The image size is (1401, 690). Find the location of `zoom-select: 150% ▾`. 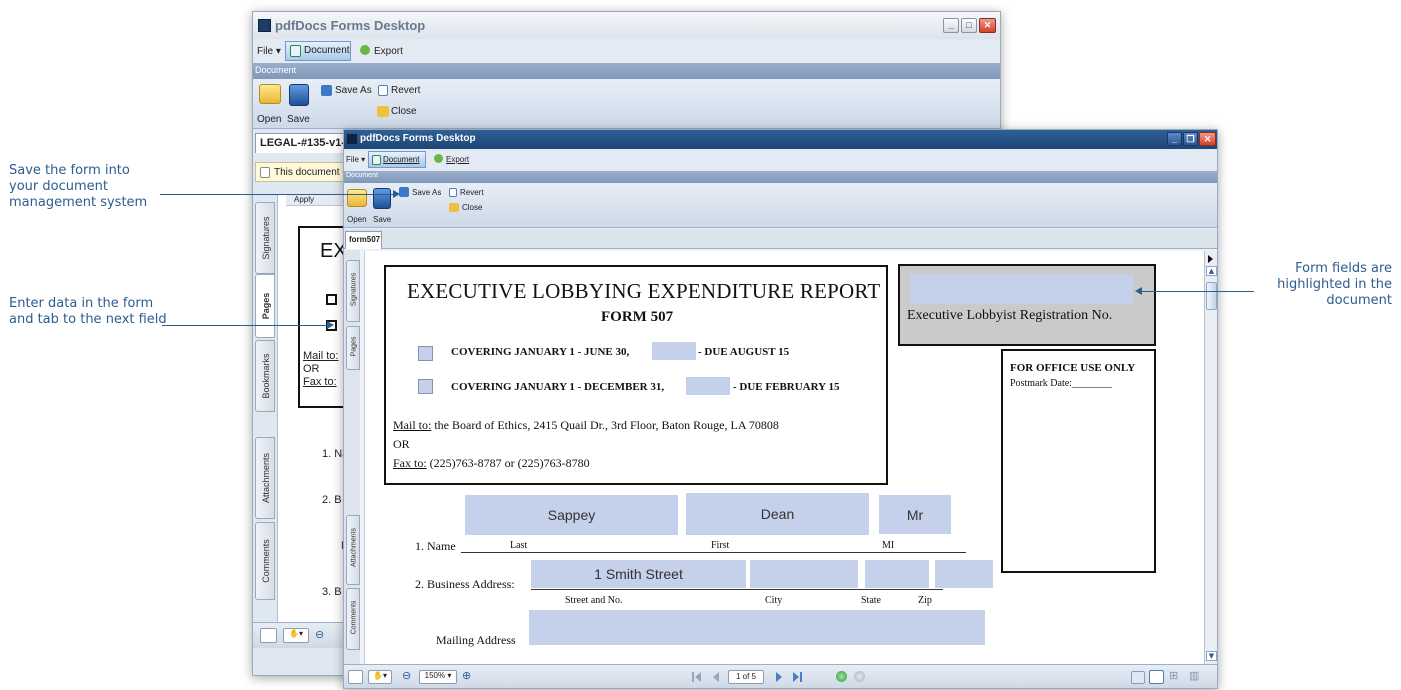

zoom-select: 150% ▾ is located at coordinates (438, 677).